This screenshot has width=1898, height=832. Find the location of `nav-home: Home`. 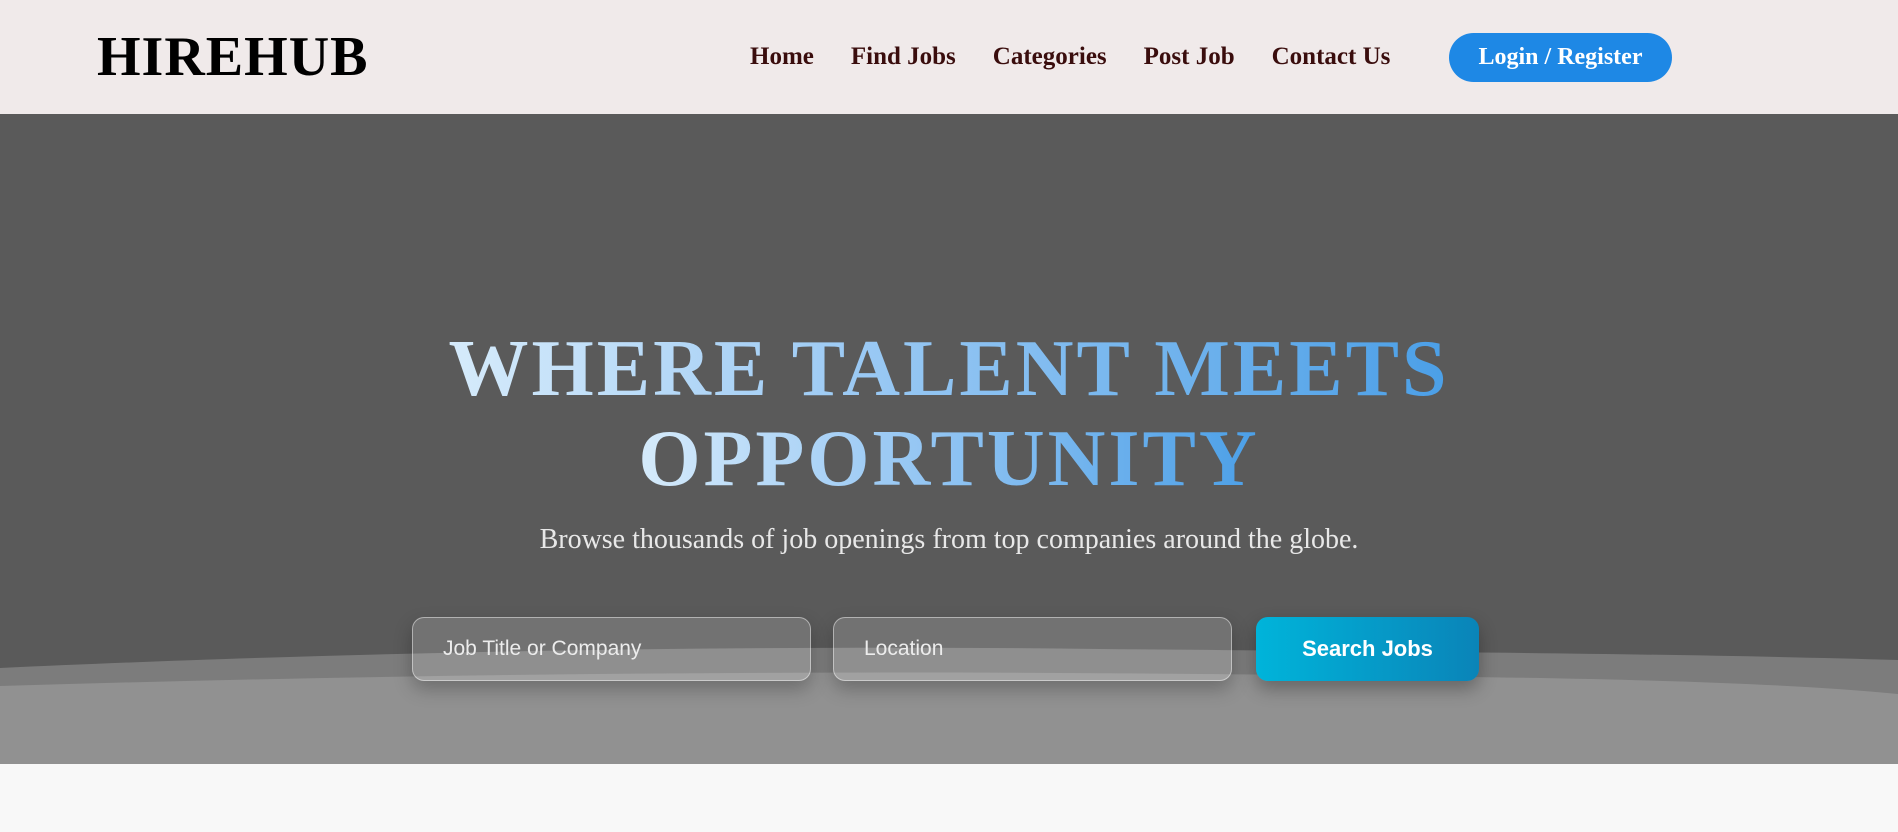

nav-home: Home is located at coordinates (782, 57).